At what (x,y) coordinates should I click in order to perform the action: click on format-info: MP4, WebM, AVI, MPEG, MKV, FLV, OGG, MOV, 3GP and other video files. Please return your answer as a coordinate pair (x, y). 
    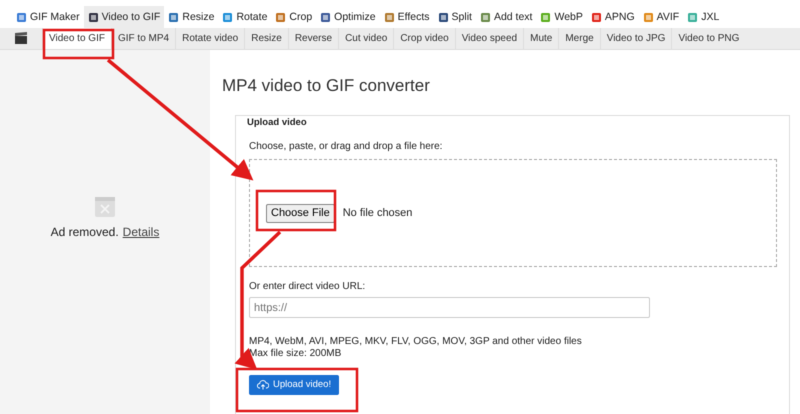
    Looking at the image, I should click on (416, 342).